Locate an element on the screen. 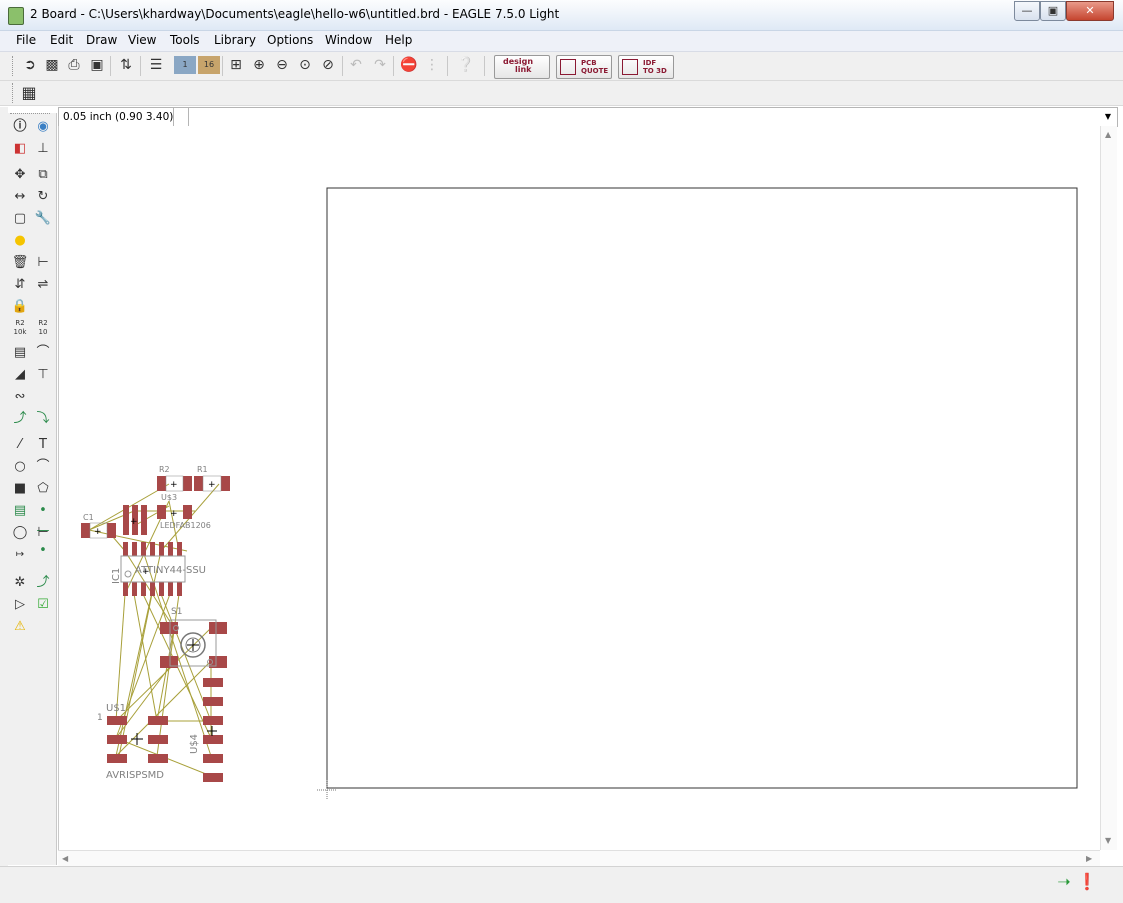  group-icon: ▢ is located at coordinates (20, 219).